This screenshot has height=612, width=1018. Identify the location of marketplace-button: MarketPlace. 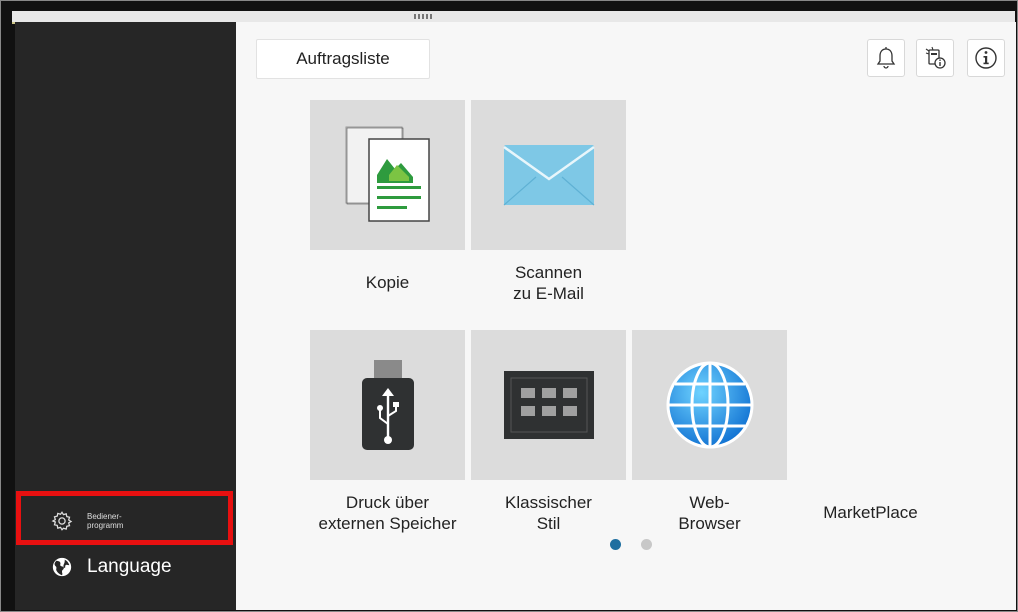
(870, 512).